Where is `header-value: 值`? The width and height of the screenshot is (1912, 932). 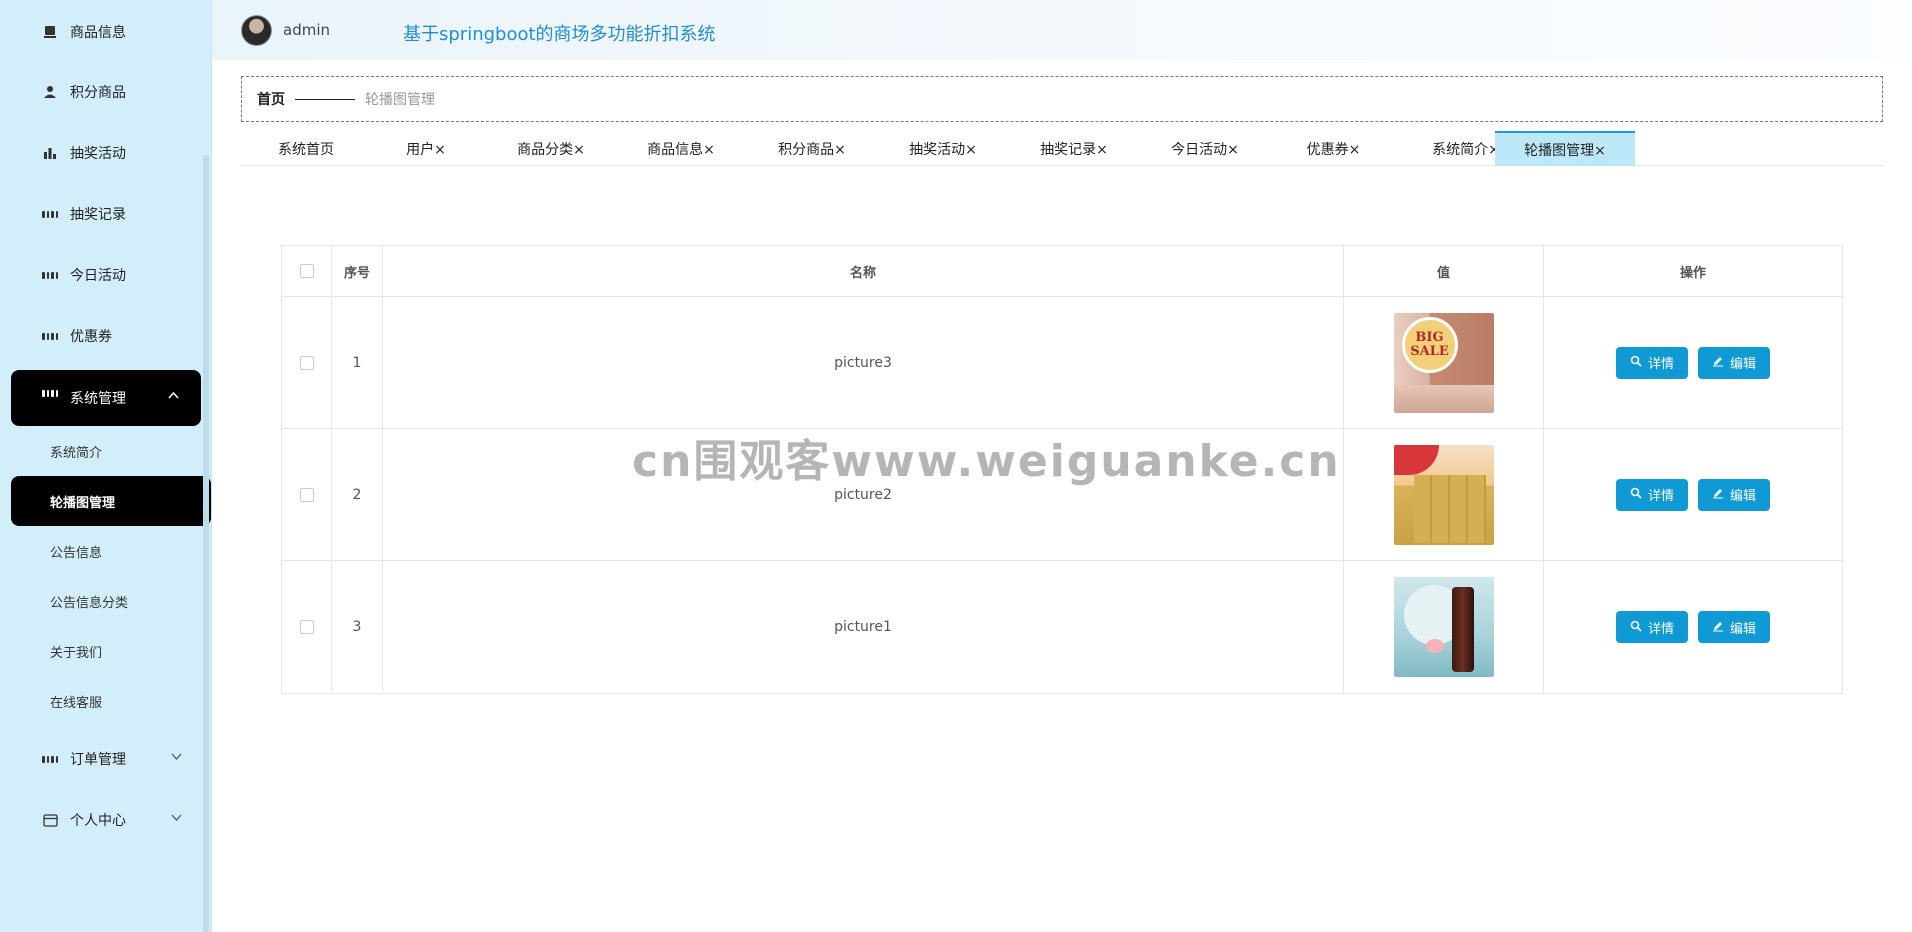
header-value: 值 is located at coordinates (1444, 271).